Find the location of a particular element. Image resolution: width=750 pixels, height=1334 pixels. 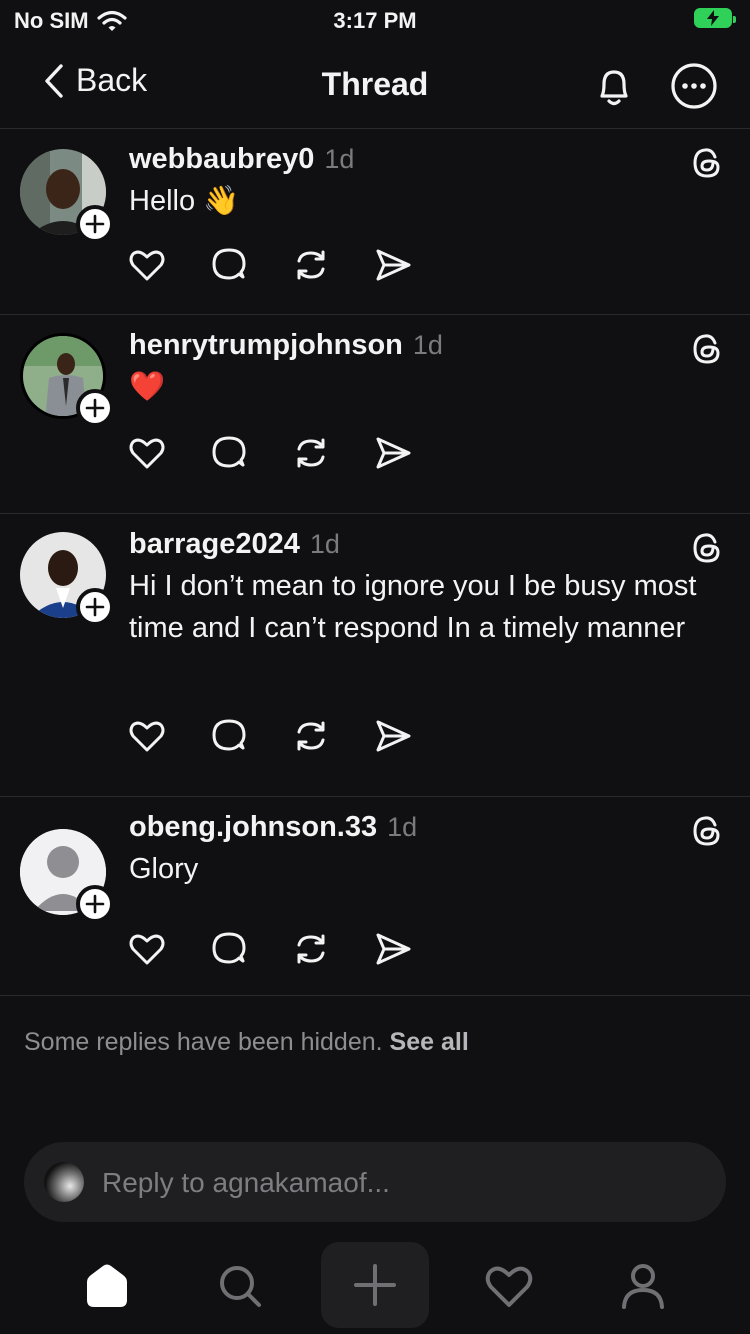

tab-search is located at coordinates (240, 1286).